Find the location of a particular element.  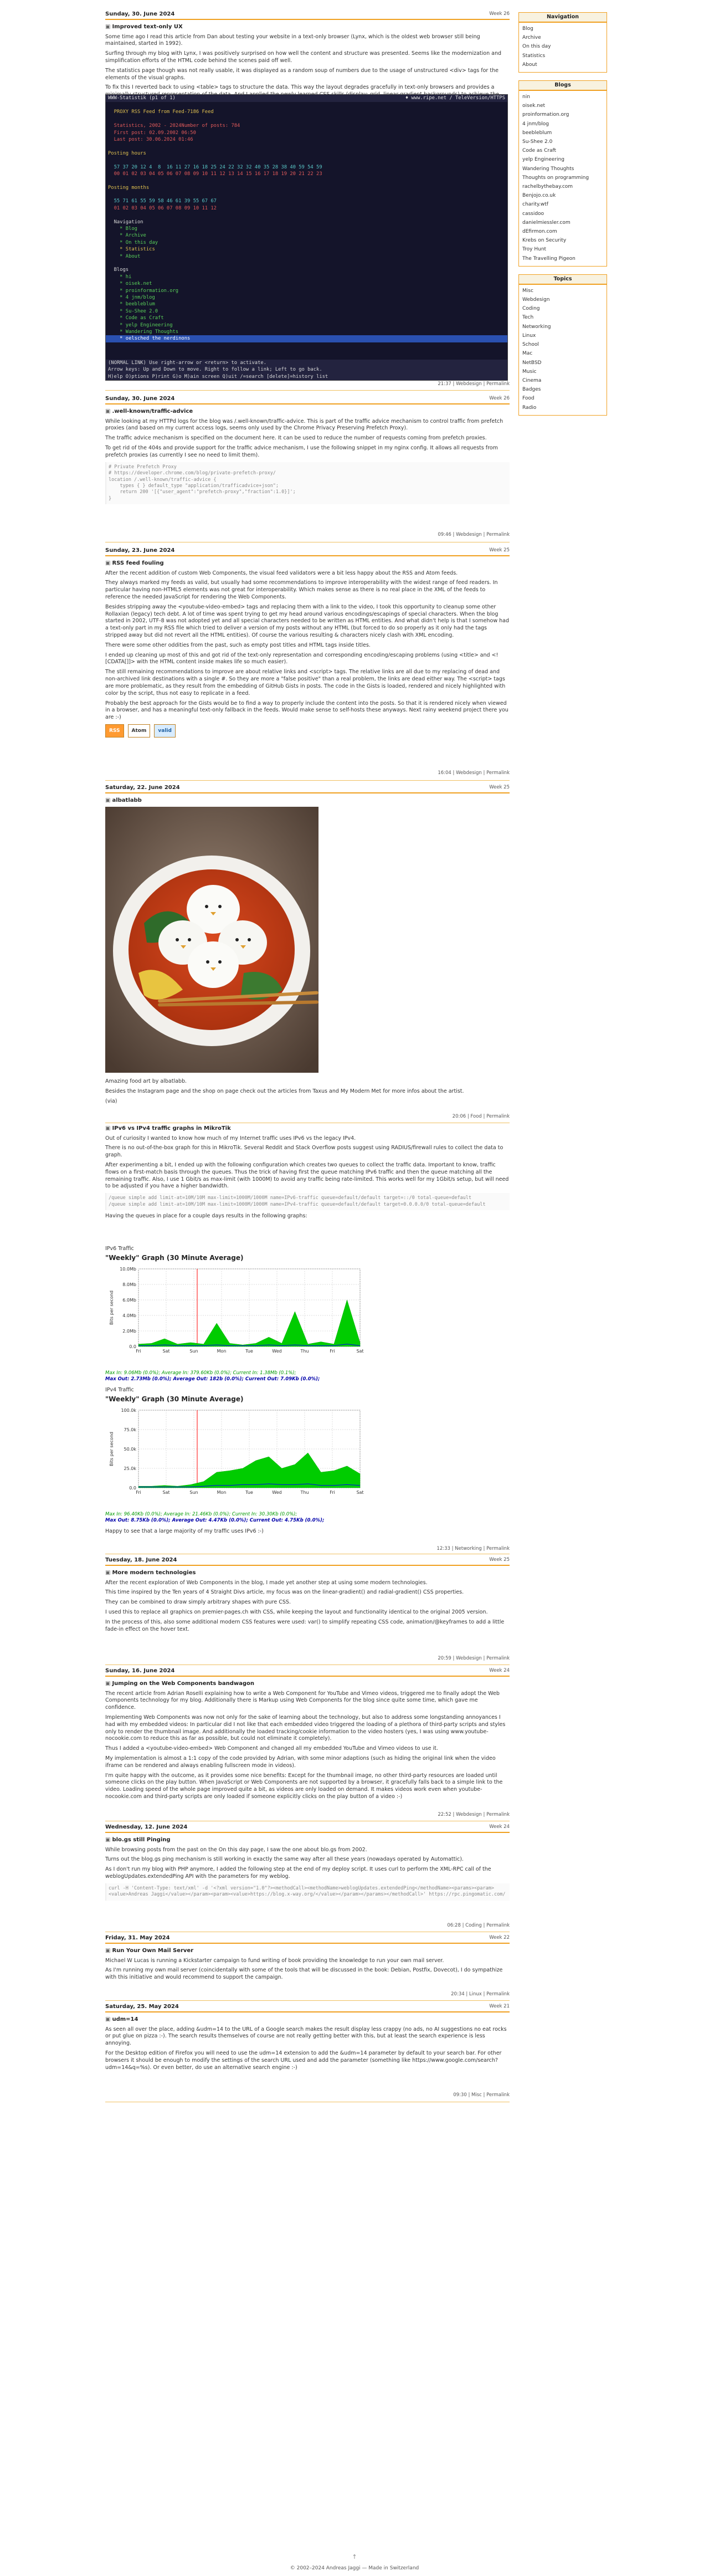

post-title: ▣ albatlabb is located at coordinates (308, 801).